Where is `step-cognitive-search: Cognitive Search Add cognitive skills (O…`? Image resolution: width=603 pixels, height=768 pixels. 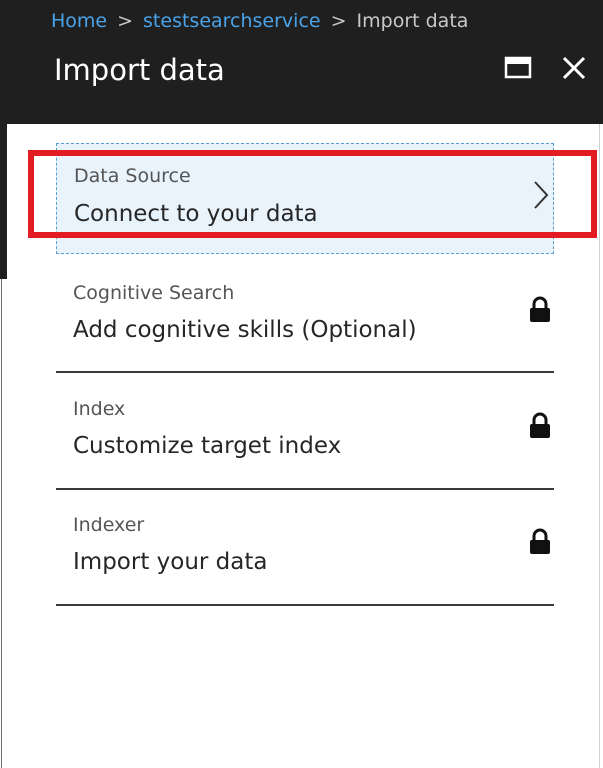
step-cognitive-search: Cognitive Search Add cognitive skills (O… is located at coordinates (305, 316).